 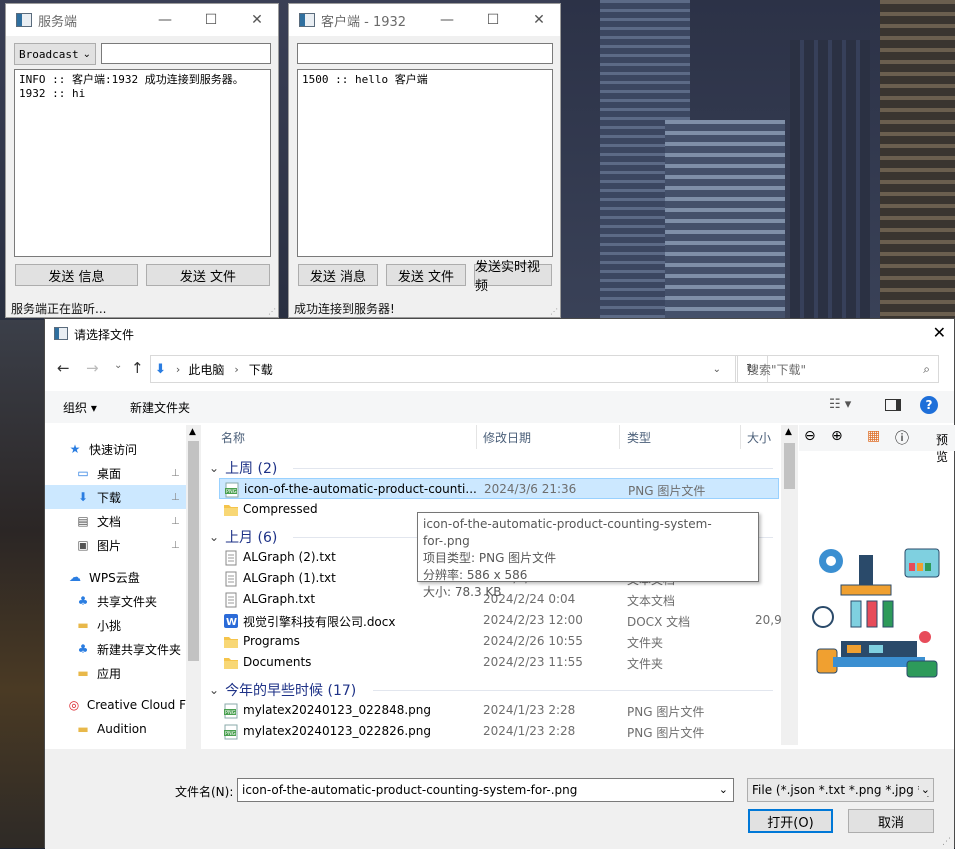 I want to click on send-info-button: 发送 信息, so click(x=76, y=275).